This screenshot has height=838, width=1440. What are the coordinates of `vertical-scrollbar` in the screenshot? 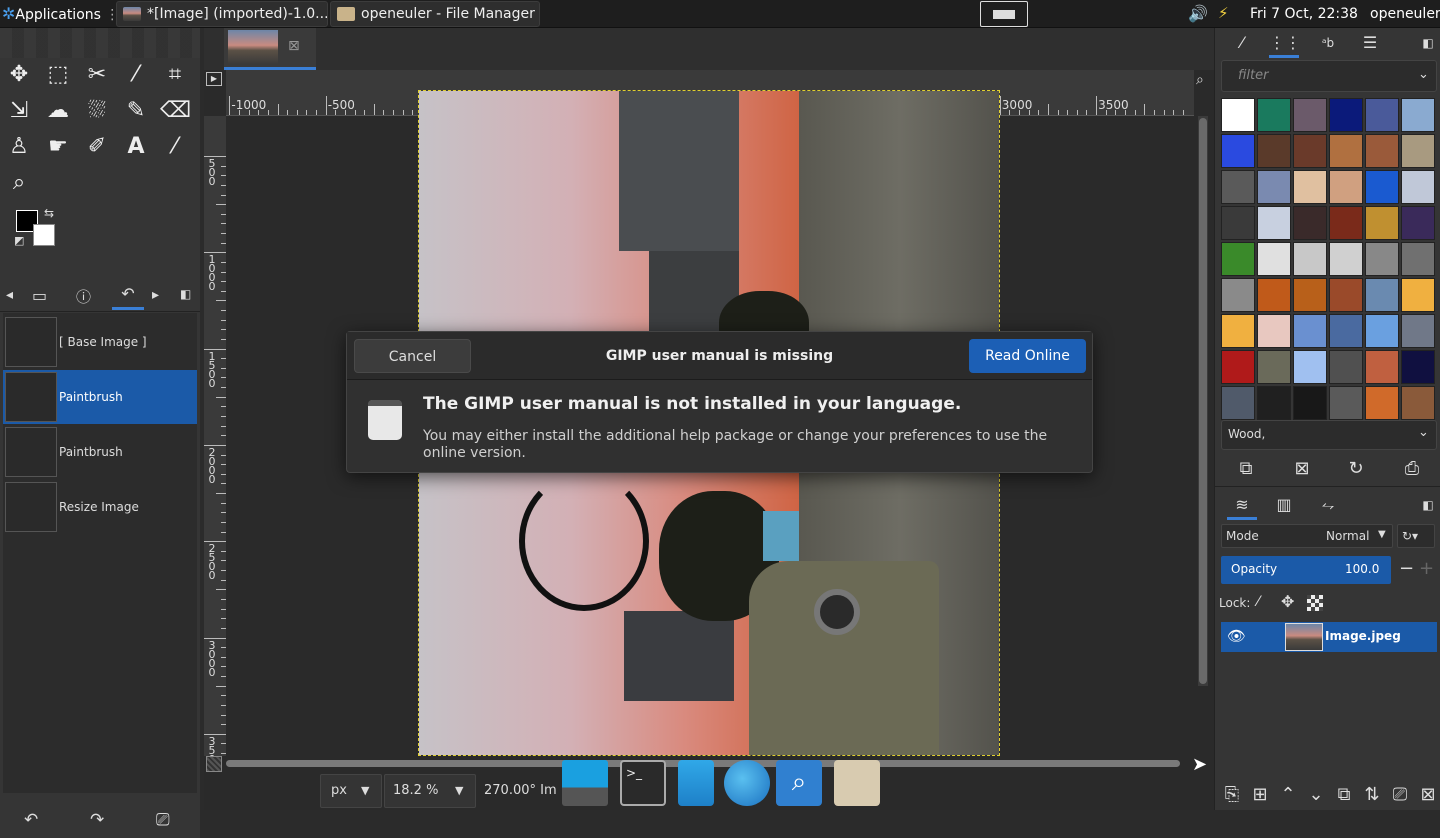 It's located at (1203, 401).